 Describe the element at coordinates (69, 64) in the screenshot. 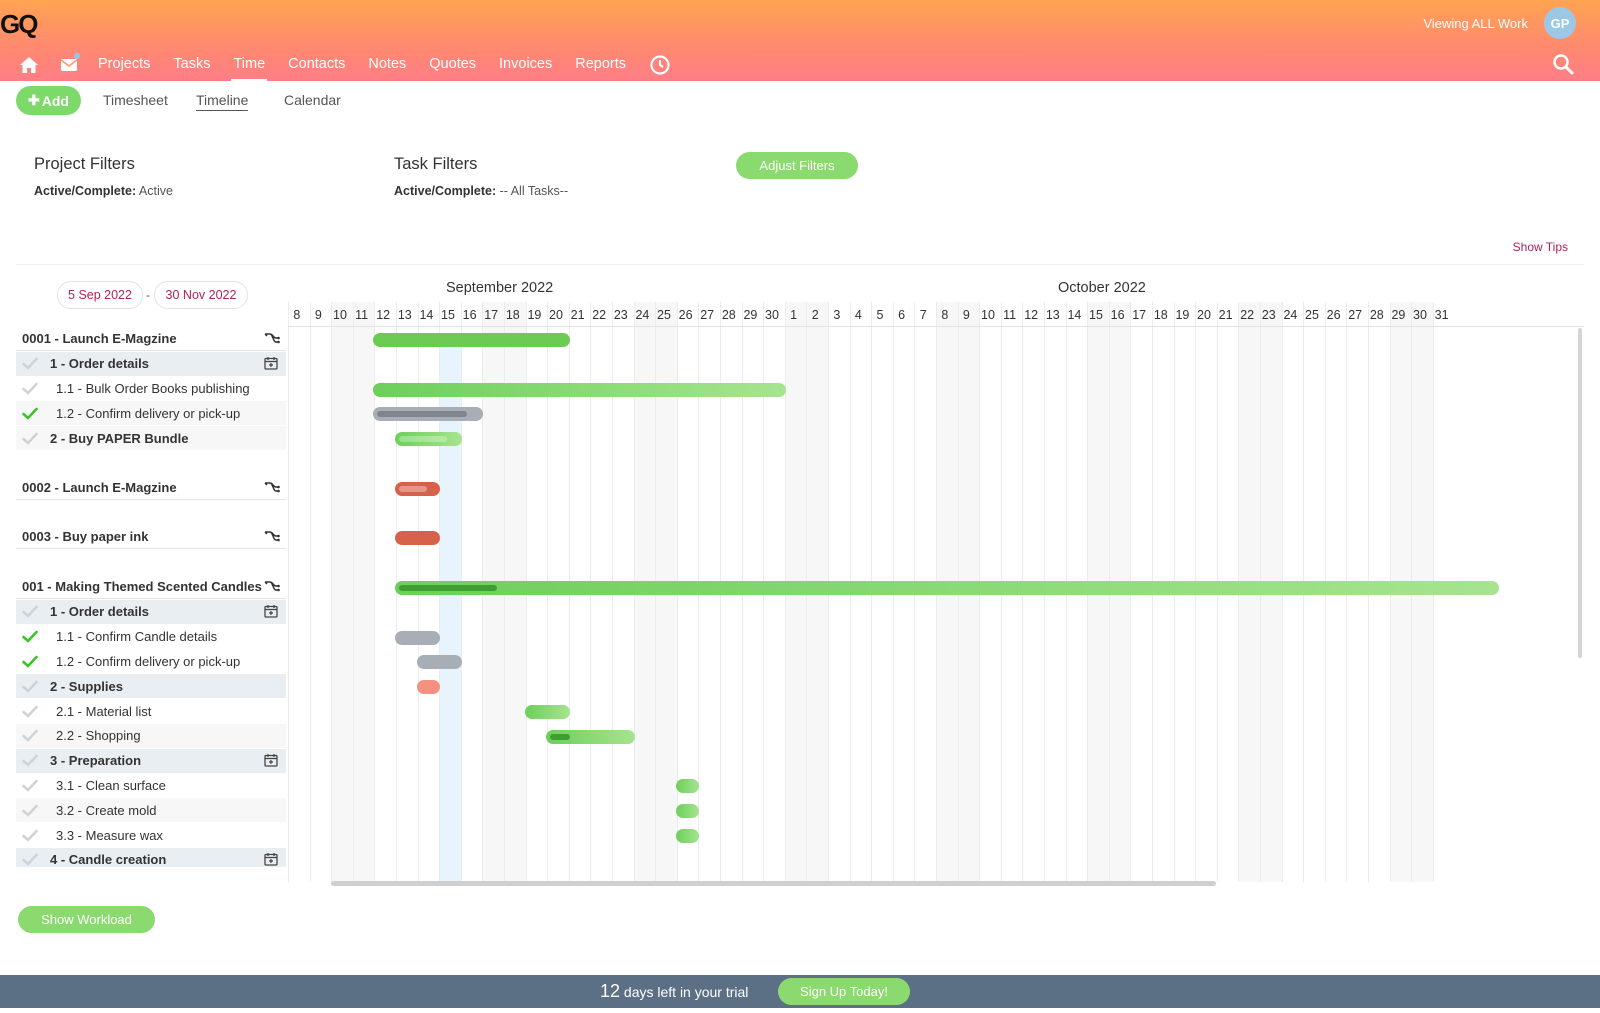

I see `mail-icon` at that location.